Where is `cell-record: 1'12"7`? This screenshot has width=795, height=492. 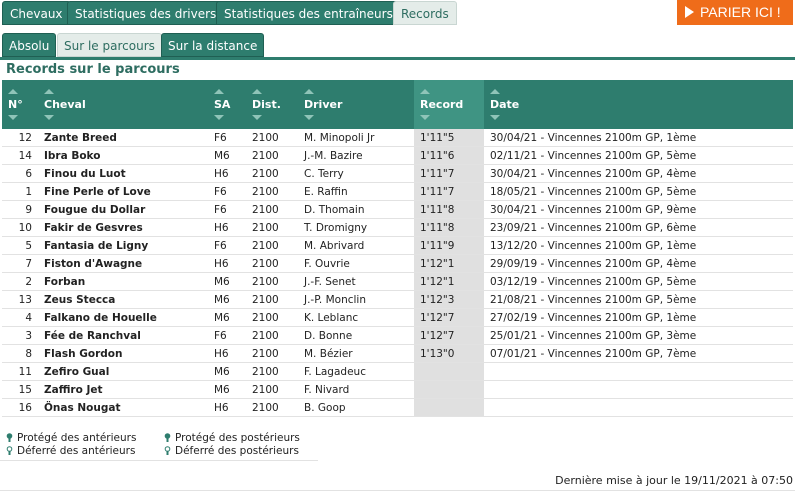 cell-record: 1'12"7 is located at coordinates (449, 317).